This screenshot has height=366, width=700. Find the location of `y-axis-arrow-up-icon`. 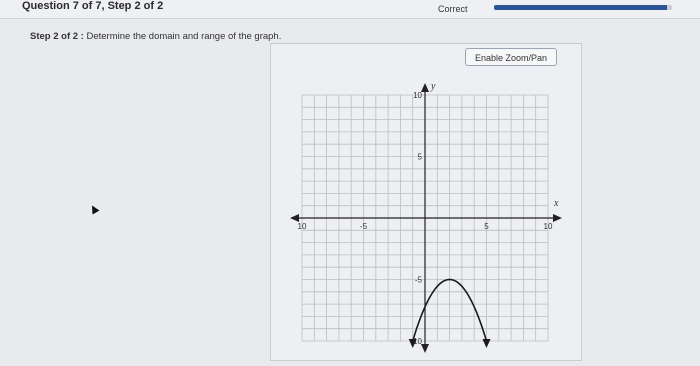

y-axis-arrow-up-icon is located at coordinates (425, 87).